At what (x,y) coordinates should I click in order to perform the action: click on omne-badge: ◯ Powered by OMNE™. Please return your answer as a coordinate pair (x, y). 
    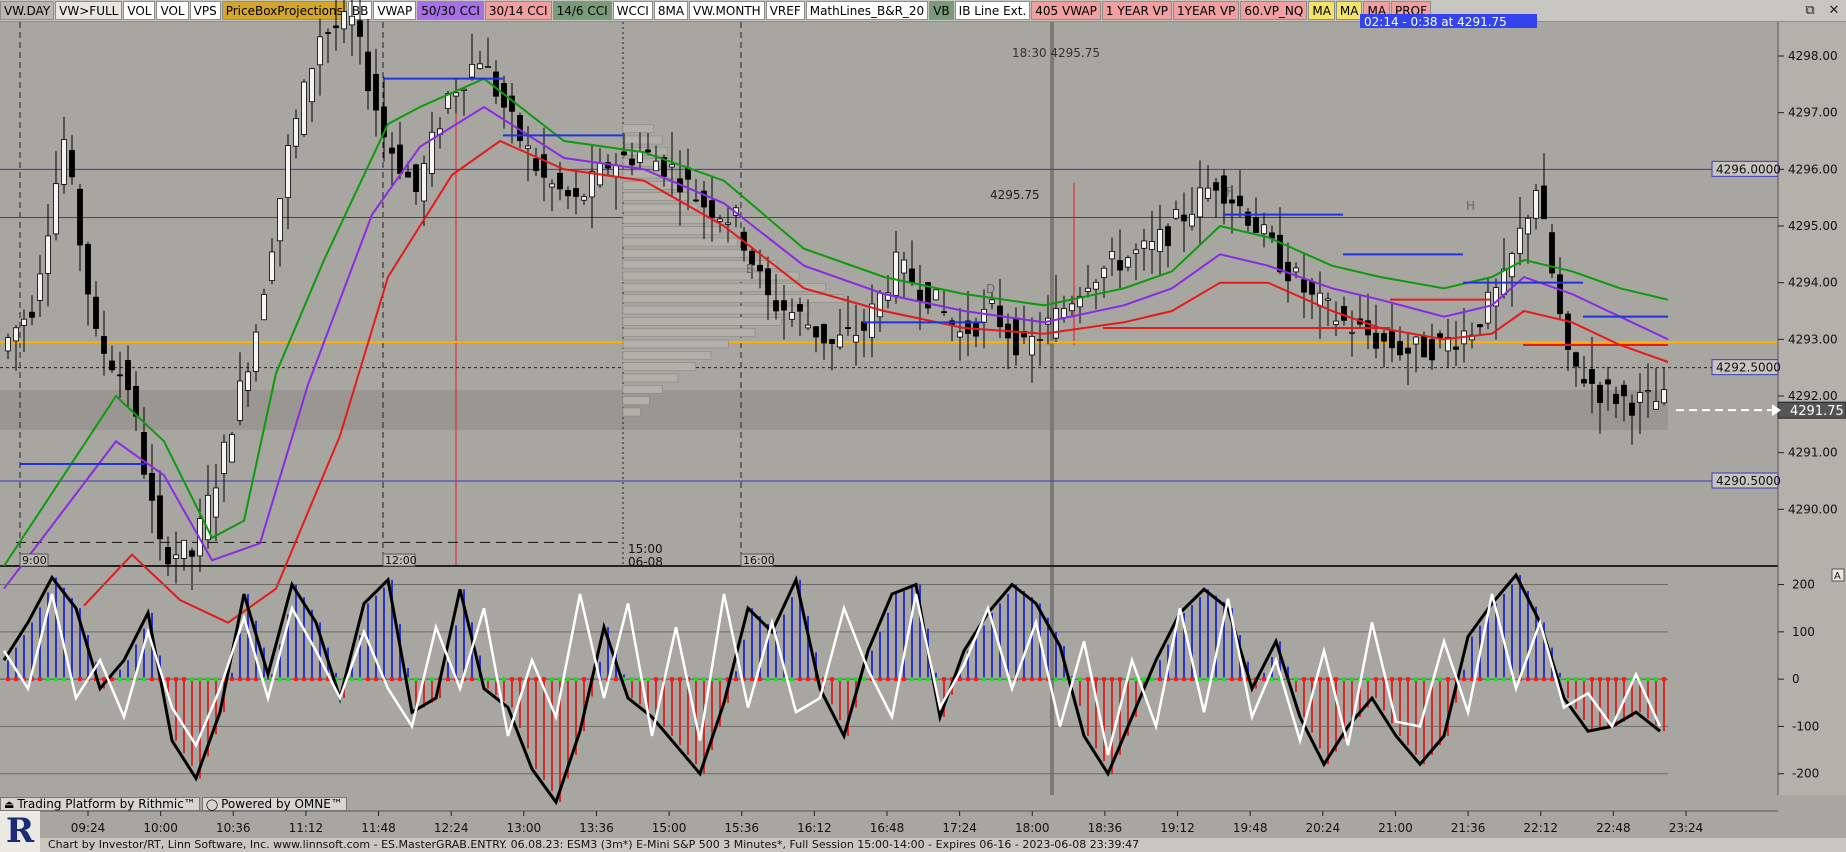
    Looking at the image, I should click on (274, 804).